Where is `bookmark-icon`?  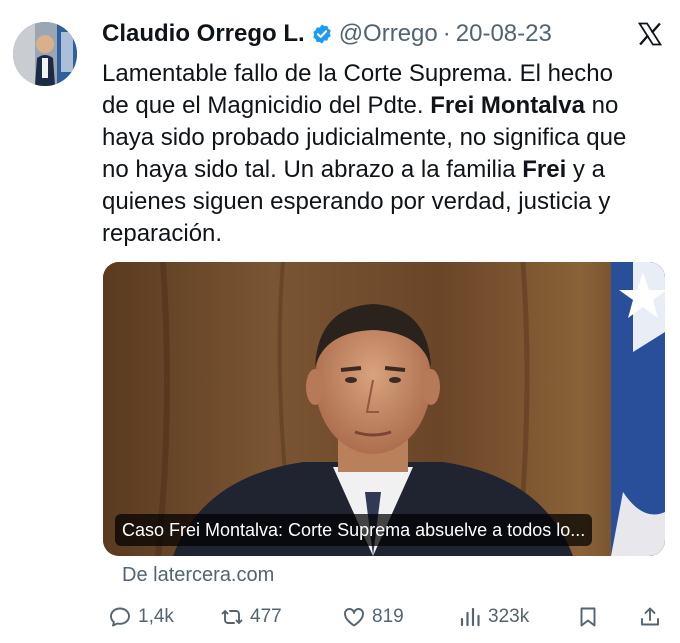 bookmark-icon is located at coordinates (588, 617).